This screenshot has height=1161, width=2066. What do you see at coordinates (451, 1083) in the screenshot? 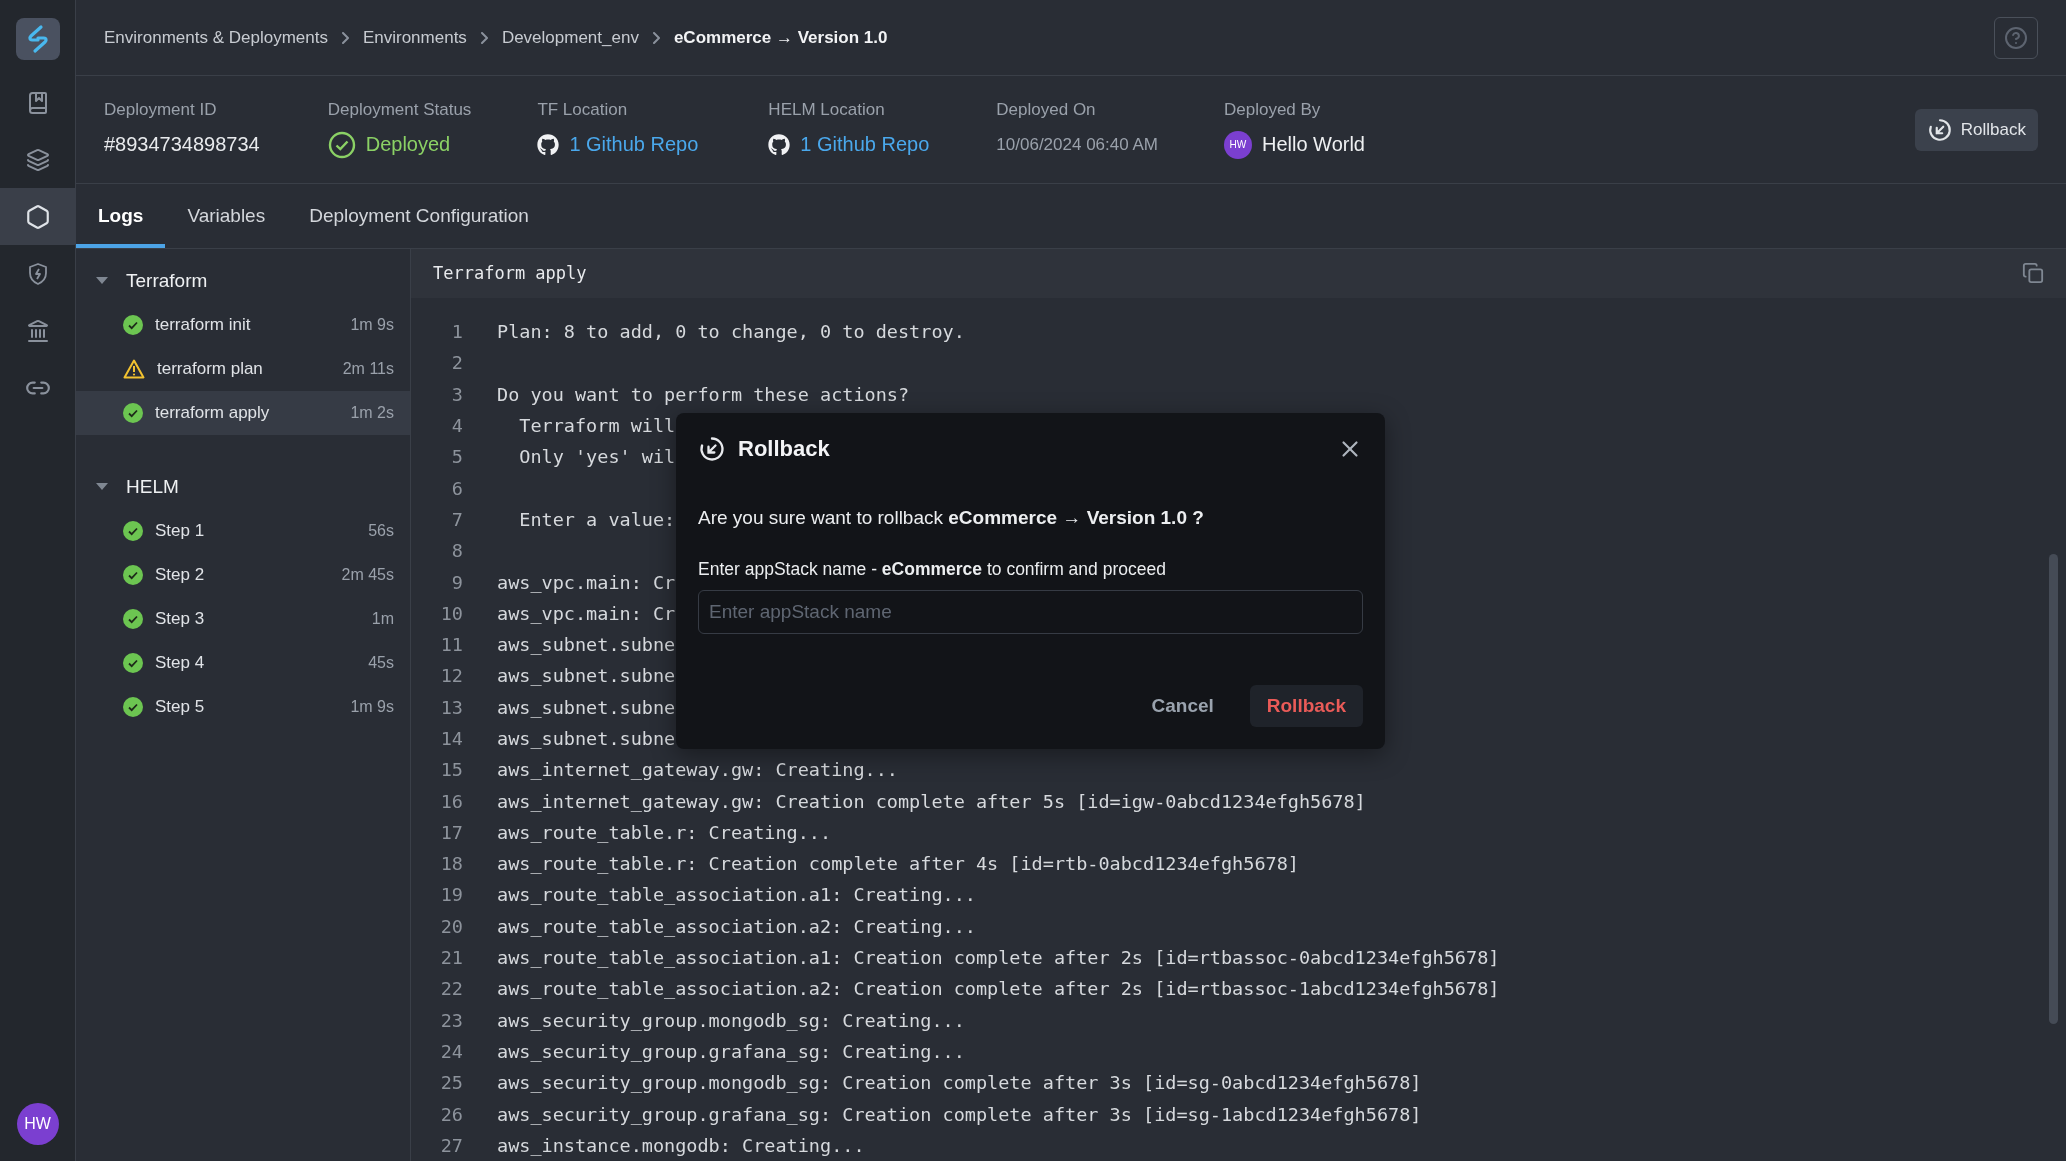
I see `line-number: 25` at bounding box center [451, 1083].